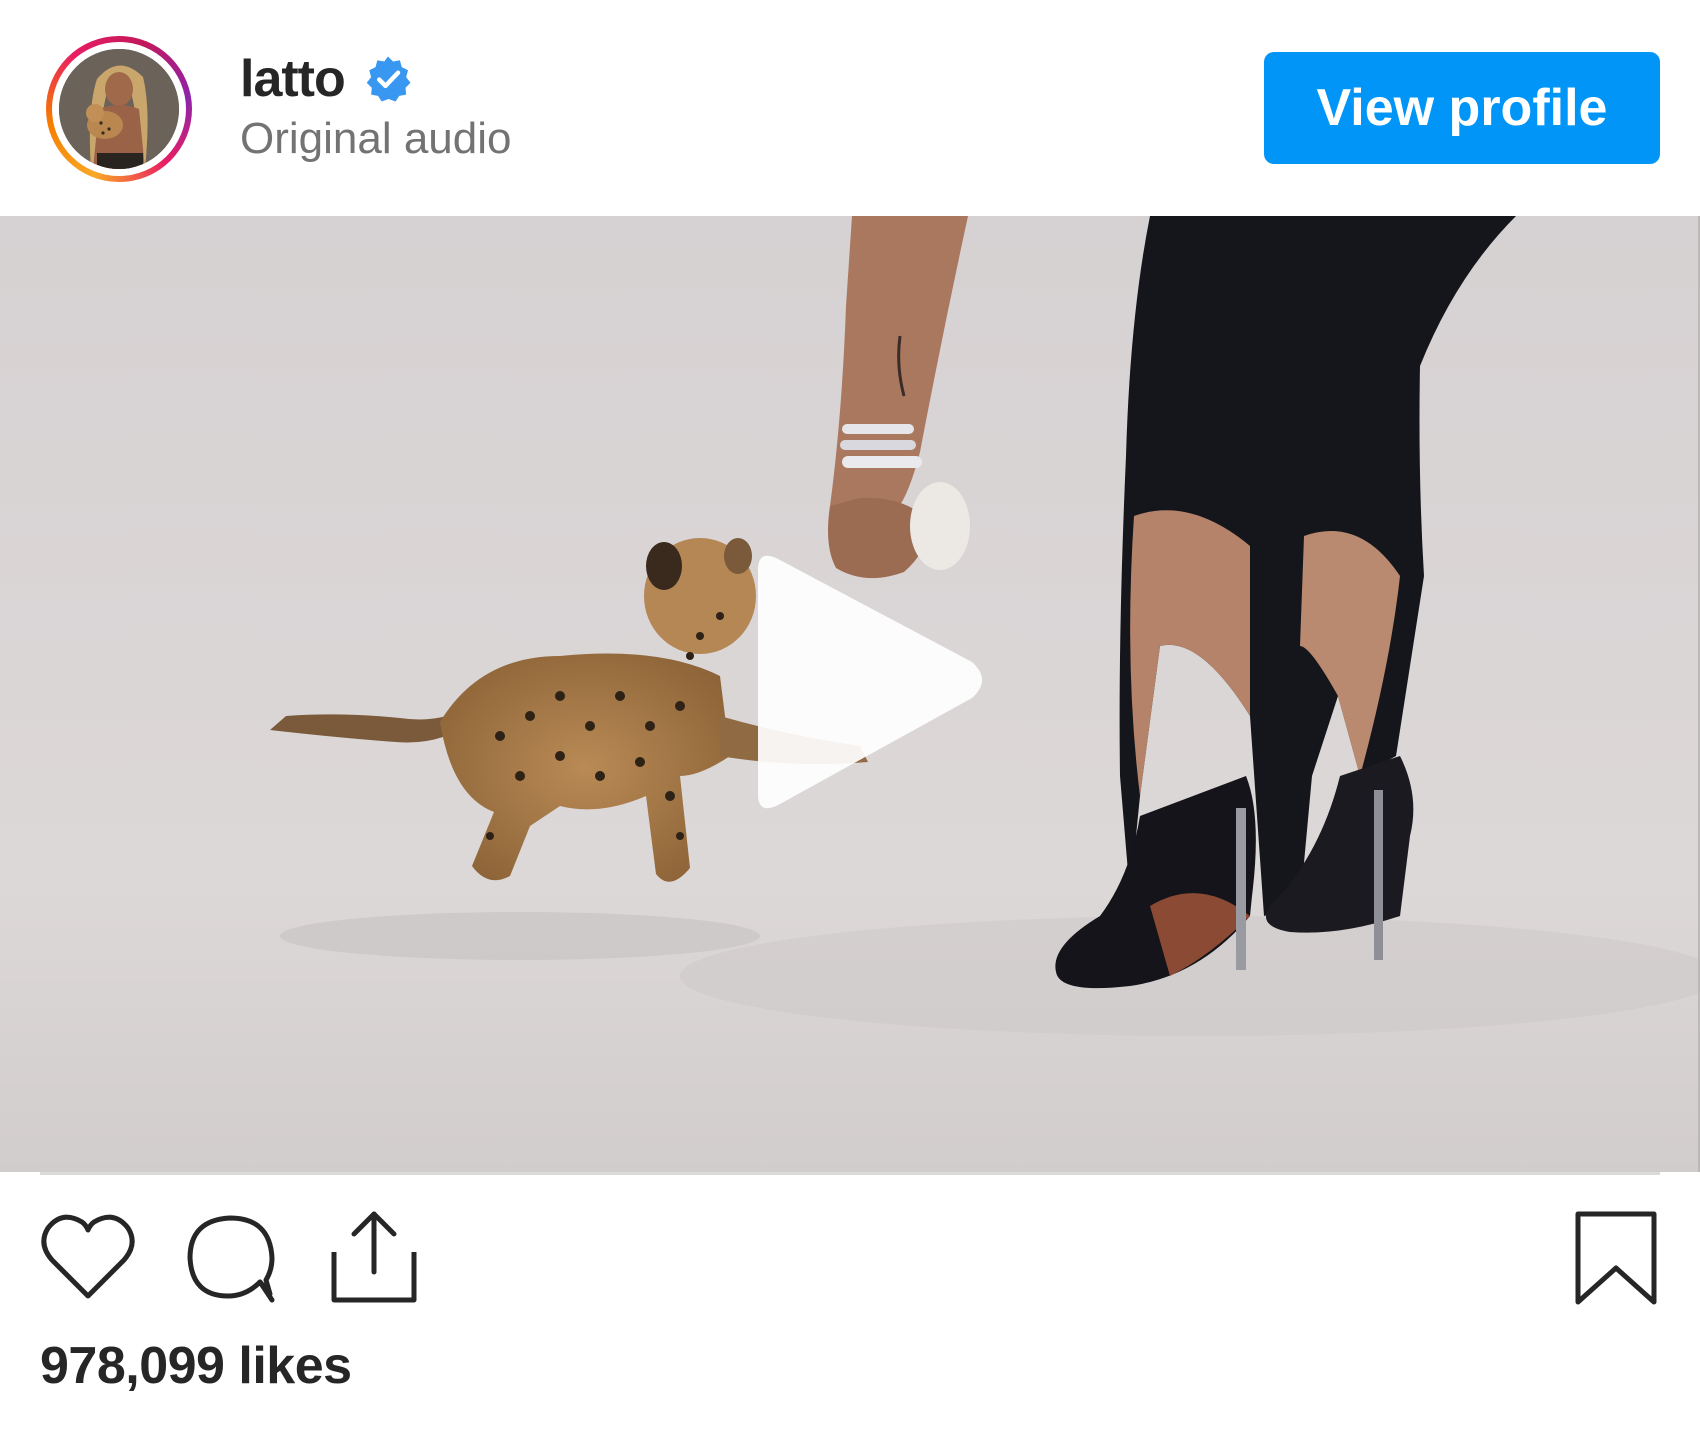 The width and height of the screenshot is (1700, 1432). I want to click on comment-bubble-icon, so click(232, 1258).